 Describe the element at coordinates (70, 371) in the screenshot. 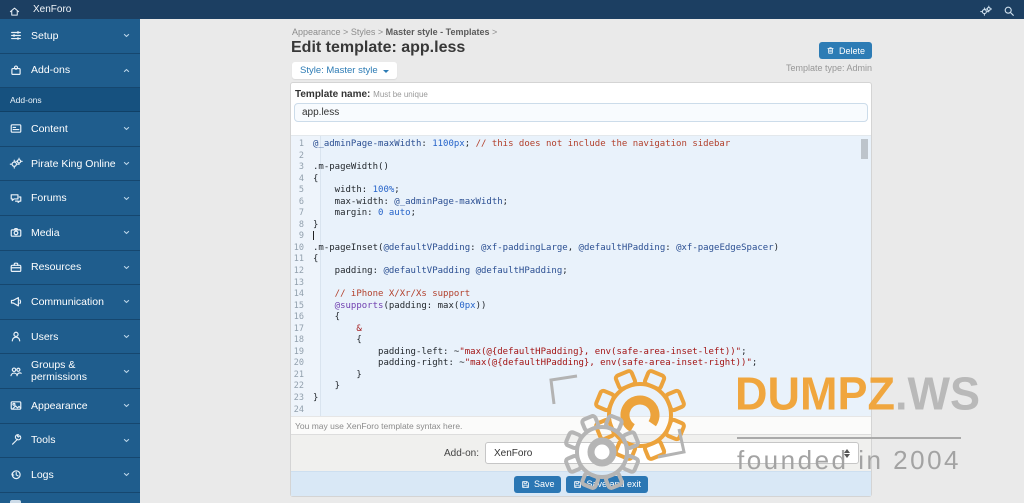

I see `sidebar-item-groups-permissions: Groups & permissions` at that location.